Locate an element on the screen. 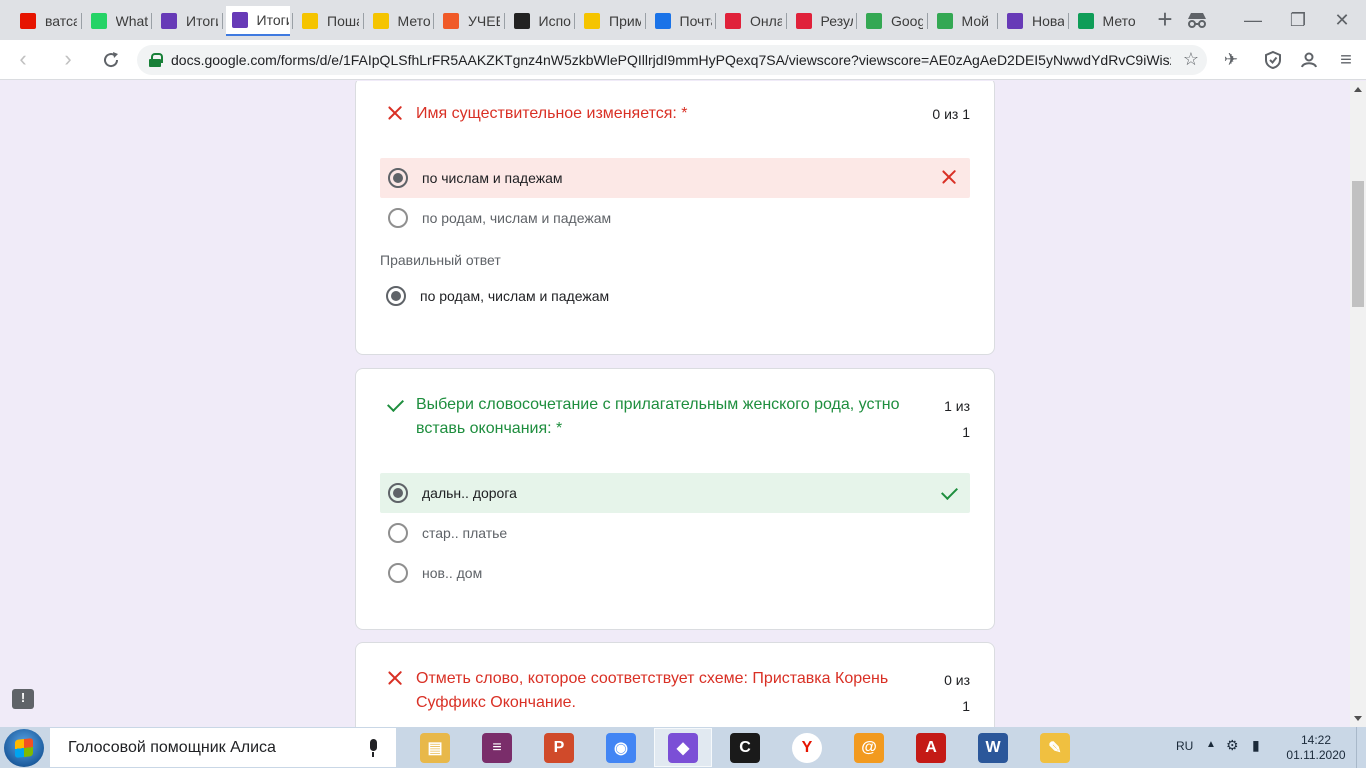 This screenshot has width=1366, height=768. shield-extension-icon is located at coordinates (1273, 60).